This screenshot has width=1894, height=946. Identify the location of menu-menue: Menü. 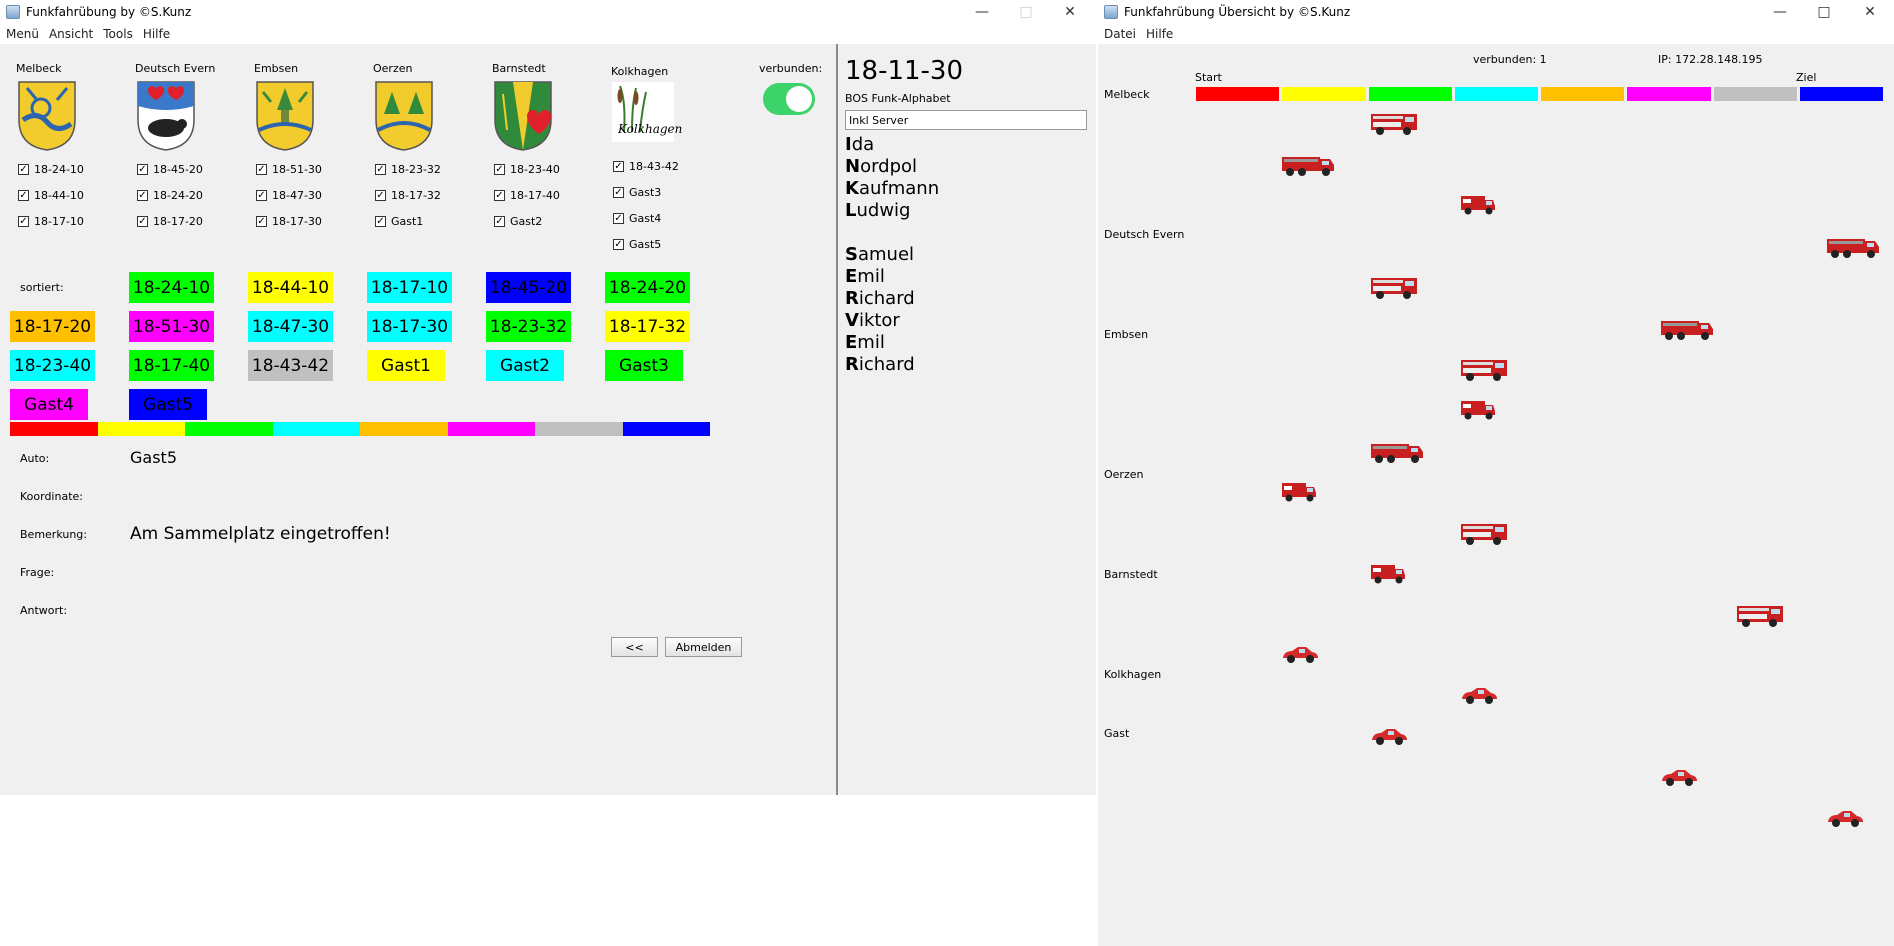
(22, 34).